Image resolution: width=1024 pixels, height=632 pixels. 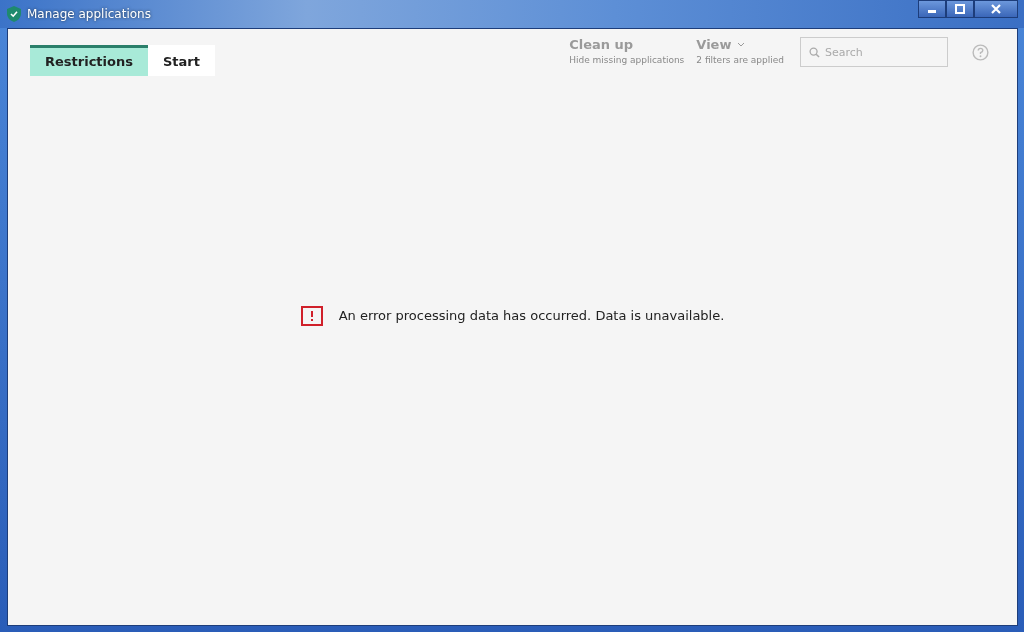 I want to click on action-caption: 2 filters are applied, so click(x=740, y=60).